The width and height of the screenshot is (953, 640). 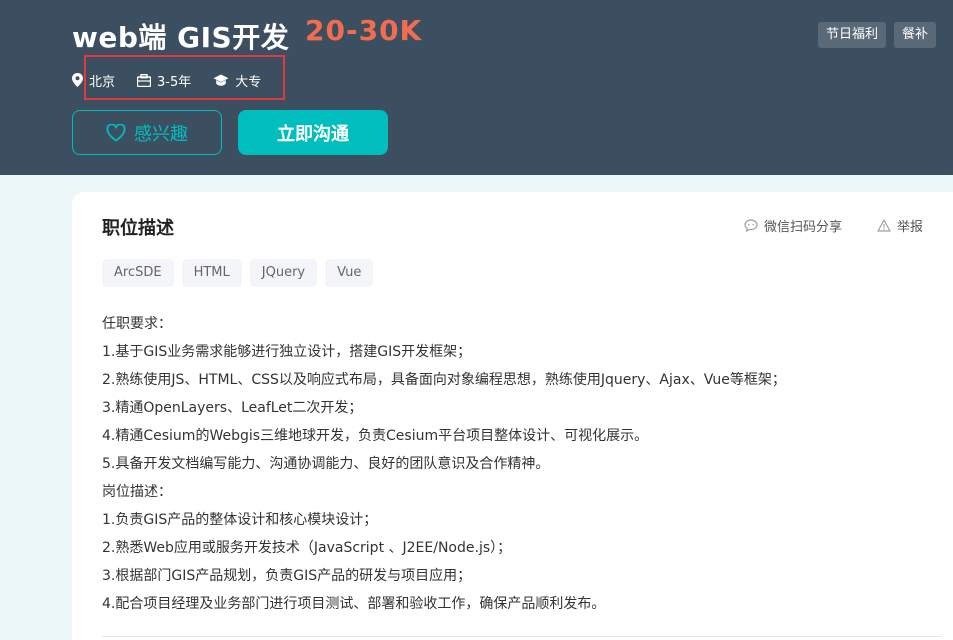 I want to click on divider, so click(x=522, y=636).